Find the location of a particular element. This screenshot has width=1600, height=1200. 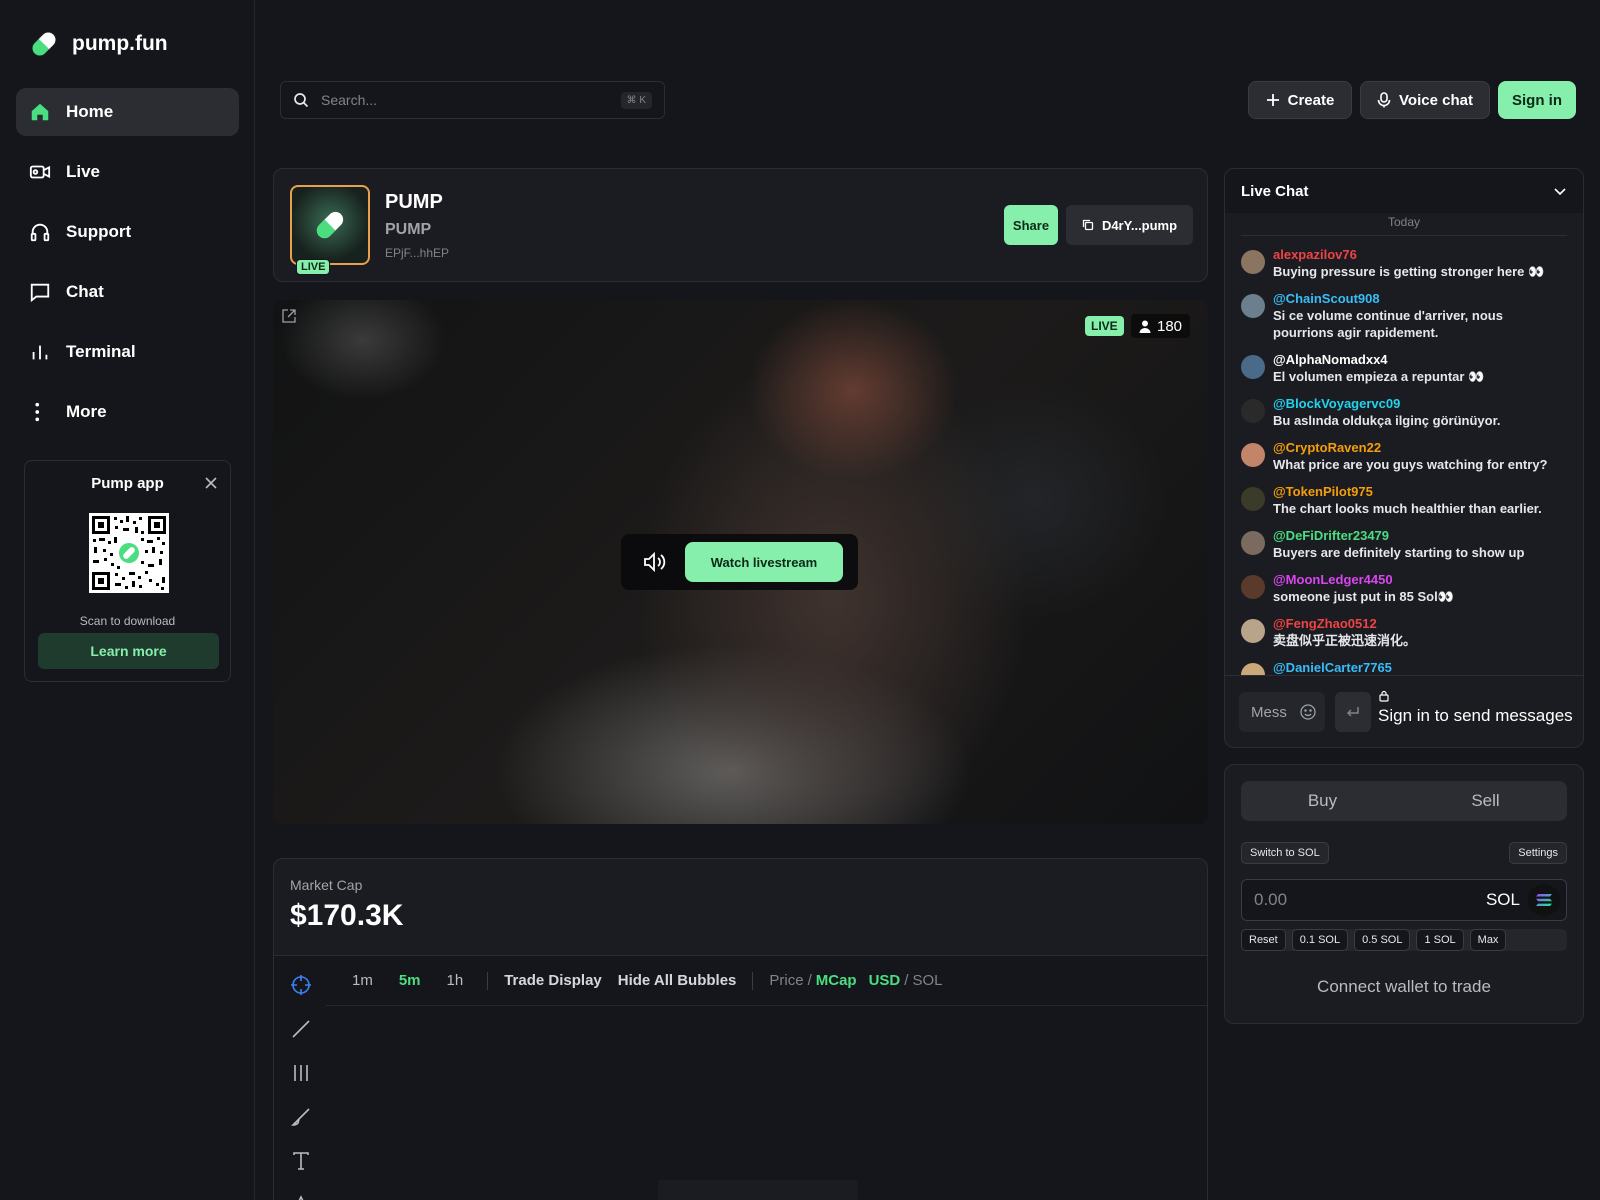

trade-display-toggle: Trade Display is located at coordinates (553, 980).